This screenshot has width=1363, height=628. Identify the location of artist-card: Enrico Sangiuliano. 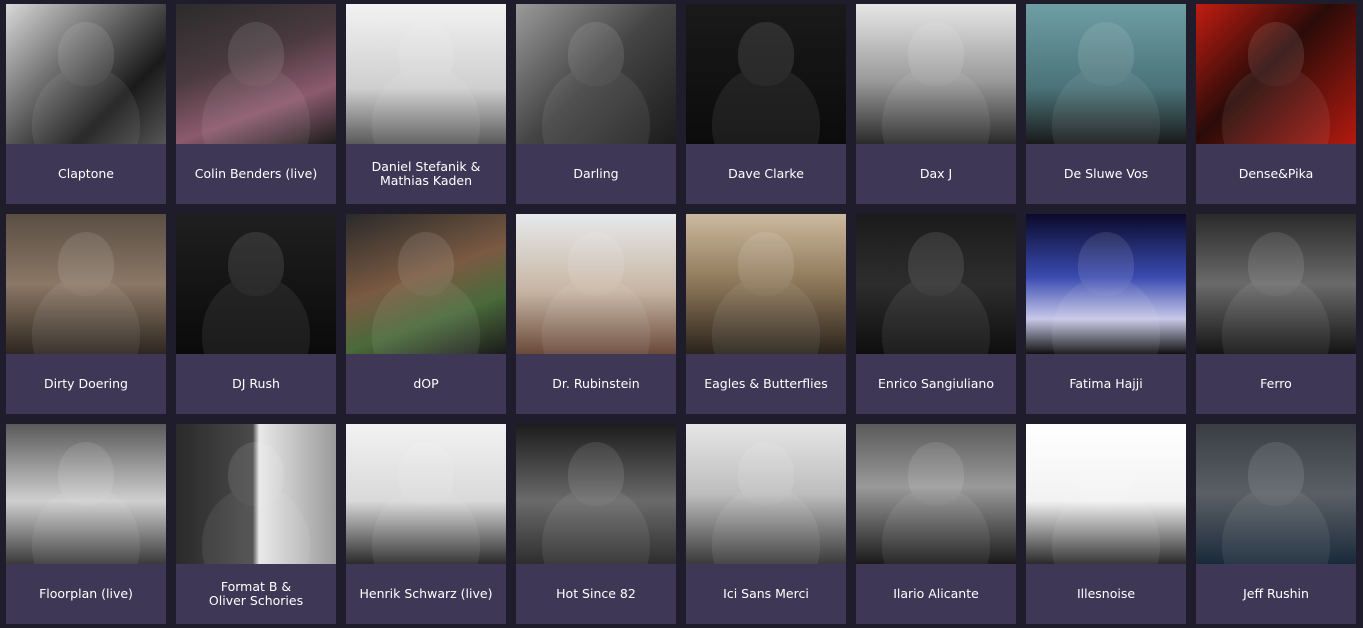
(936, 314).